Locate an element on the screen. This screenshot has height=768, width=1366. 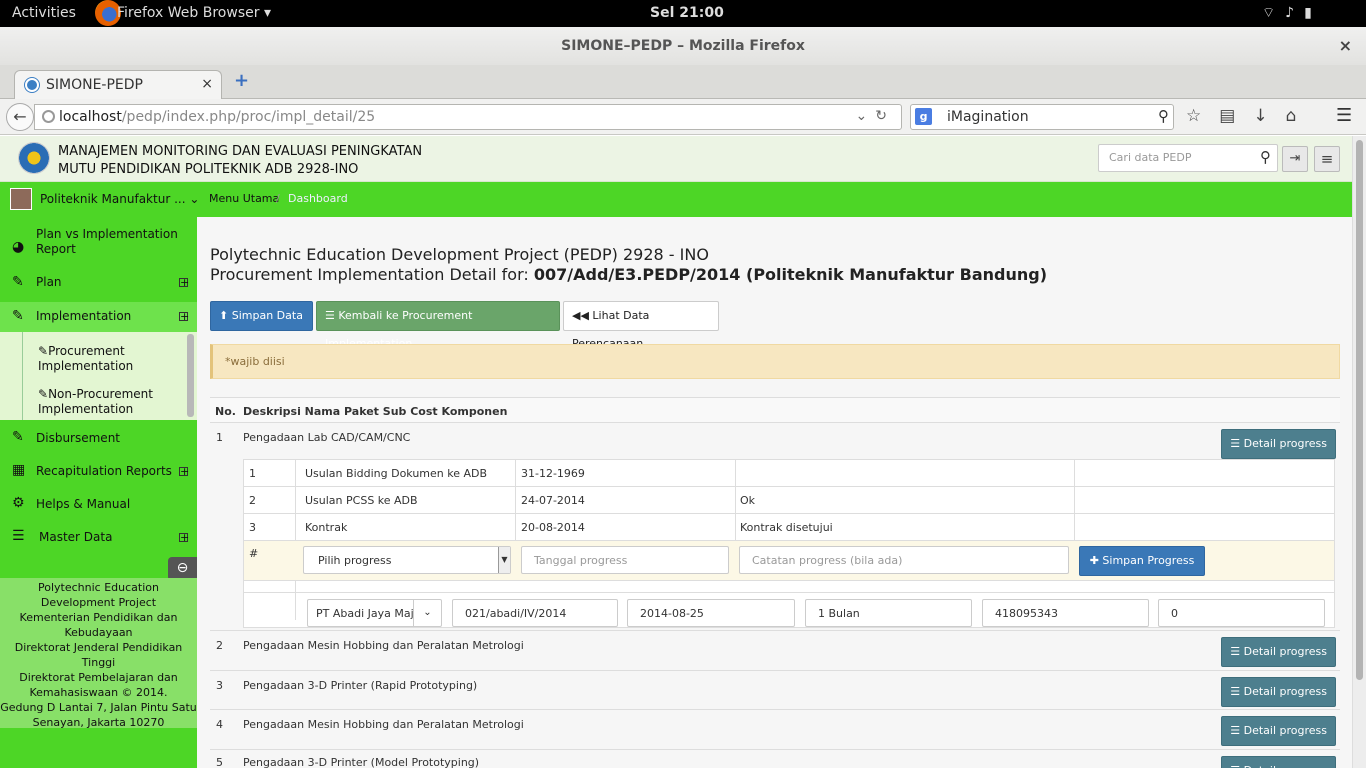
tab-strip: SIMONE-PEDP × is located at coordinates (683, 82).